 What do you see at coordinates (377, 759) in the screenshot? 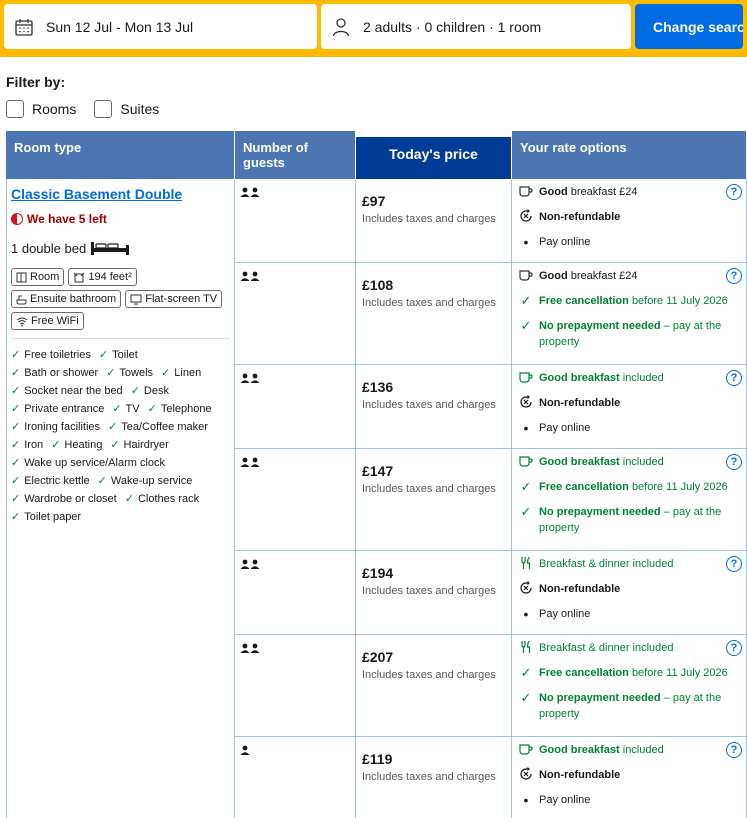
I see `price-value: £119` at bounding box center [377, 759].